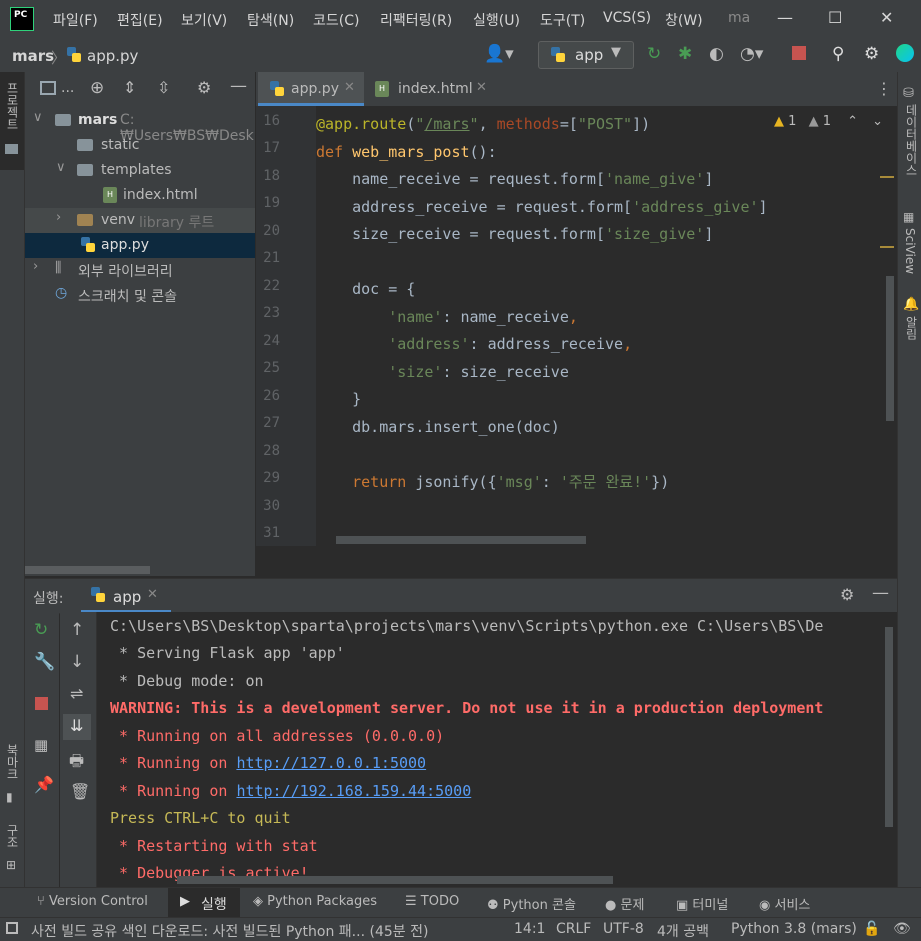  I want to click on tree-item-app-py: app.py, so click(140, 245).